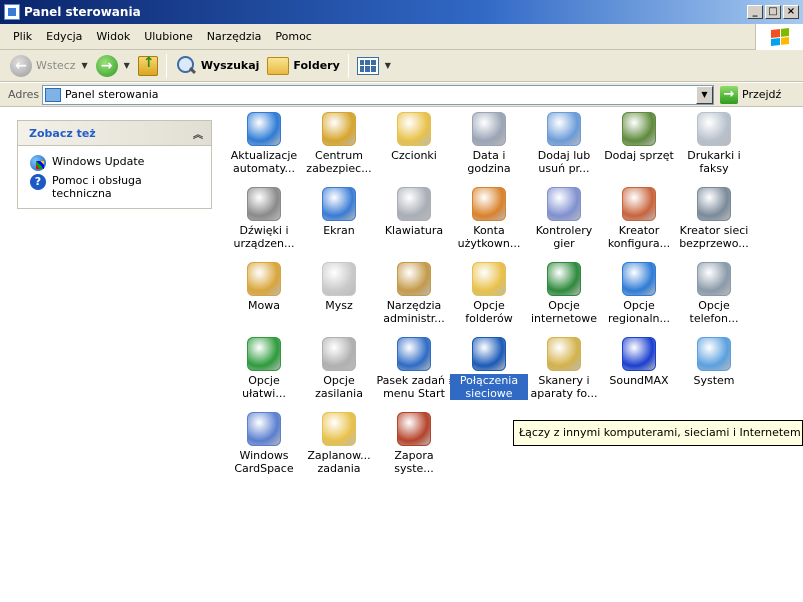 The height and width of the screenshot is (602, 803). I want to click on folders-icon, so click(278, 65).